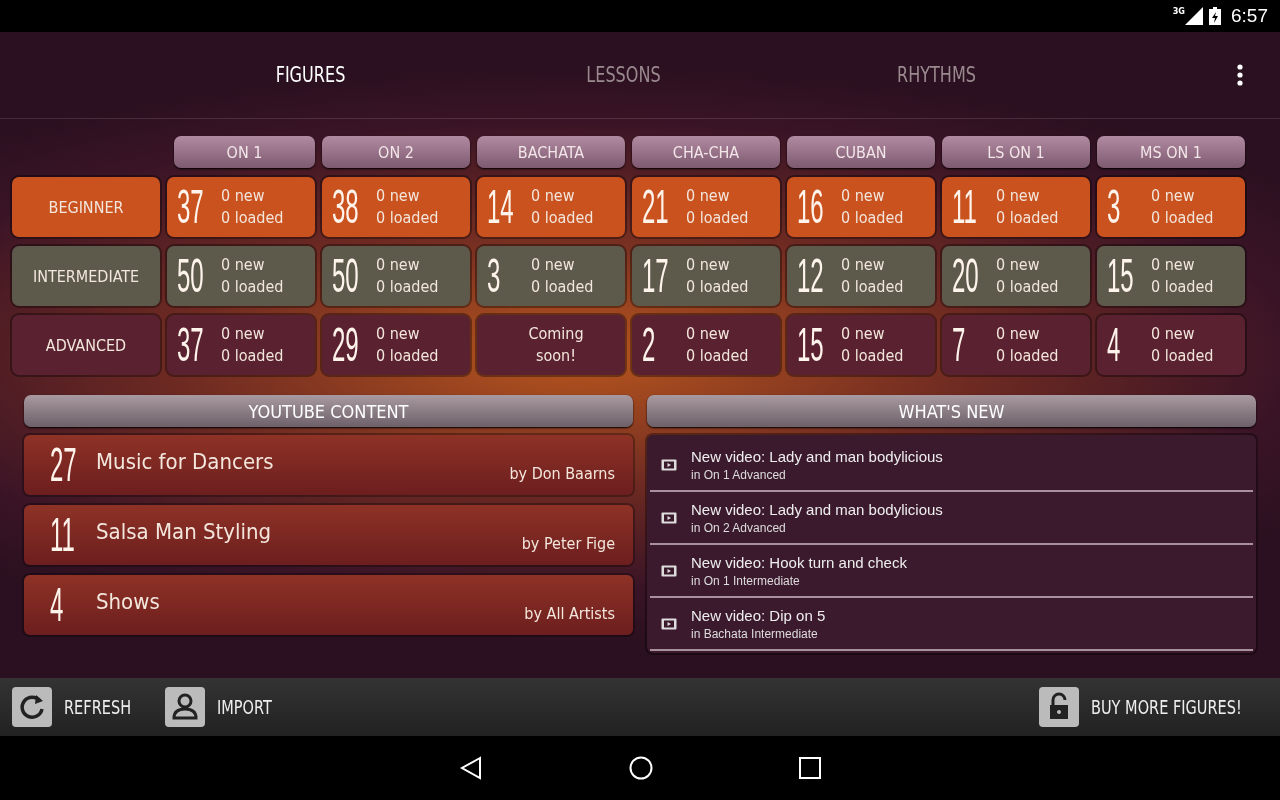 This screenshot has width=1280, height=800. I want to click on refresh-icon, so click(32, 707).